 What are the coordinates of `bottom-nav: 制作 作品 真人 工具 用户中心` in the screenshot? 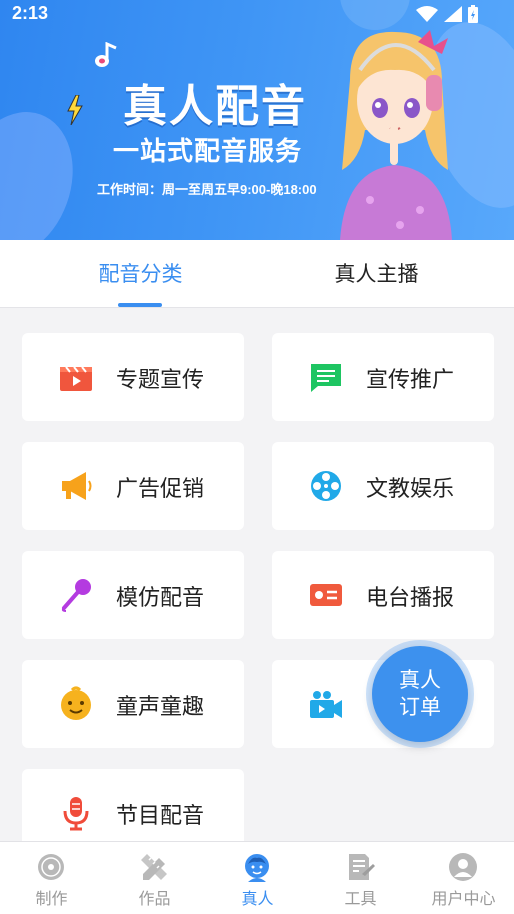 It's located at (257, 877).